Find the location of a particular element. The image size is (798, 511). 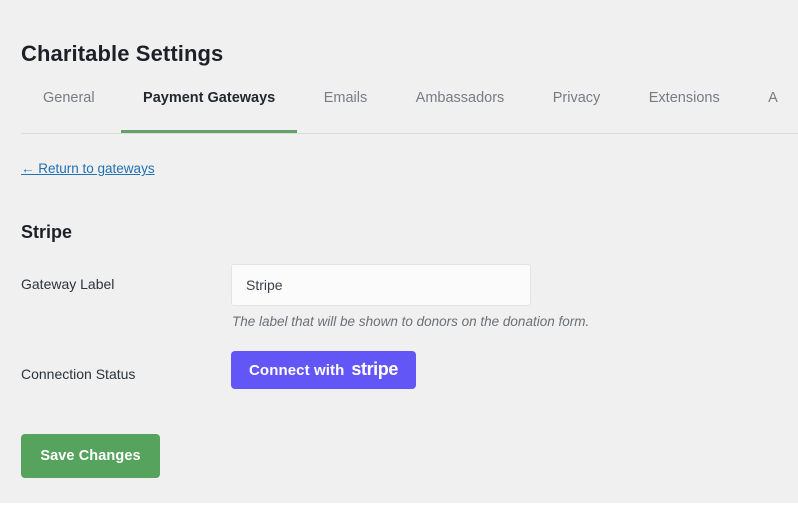

connect-with-stripe-button: Connect with stripe is located at coordinates (323, 370).